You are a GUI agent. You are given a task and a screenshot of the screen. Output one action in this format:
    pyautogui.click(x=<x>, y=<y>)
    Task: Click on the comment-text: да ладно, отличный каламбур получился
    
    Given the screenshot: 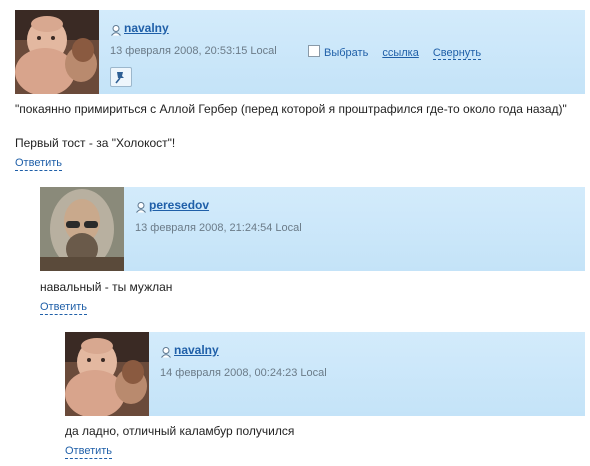 What is the action you would take?
    pyautogui.click(x=180, y=431)
    